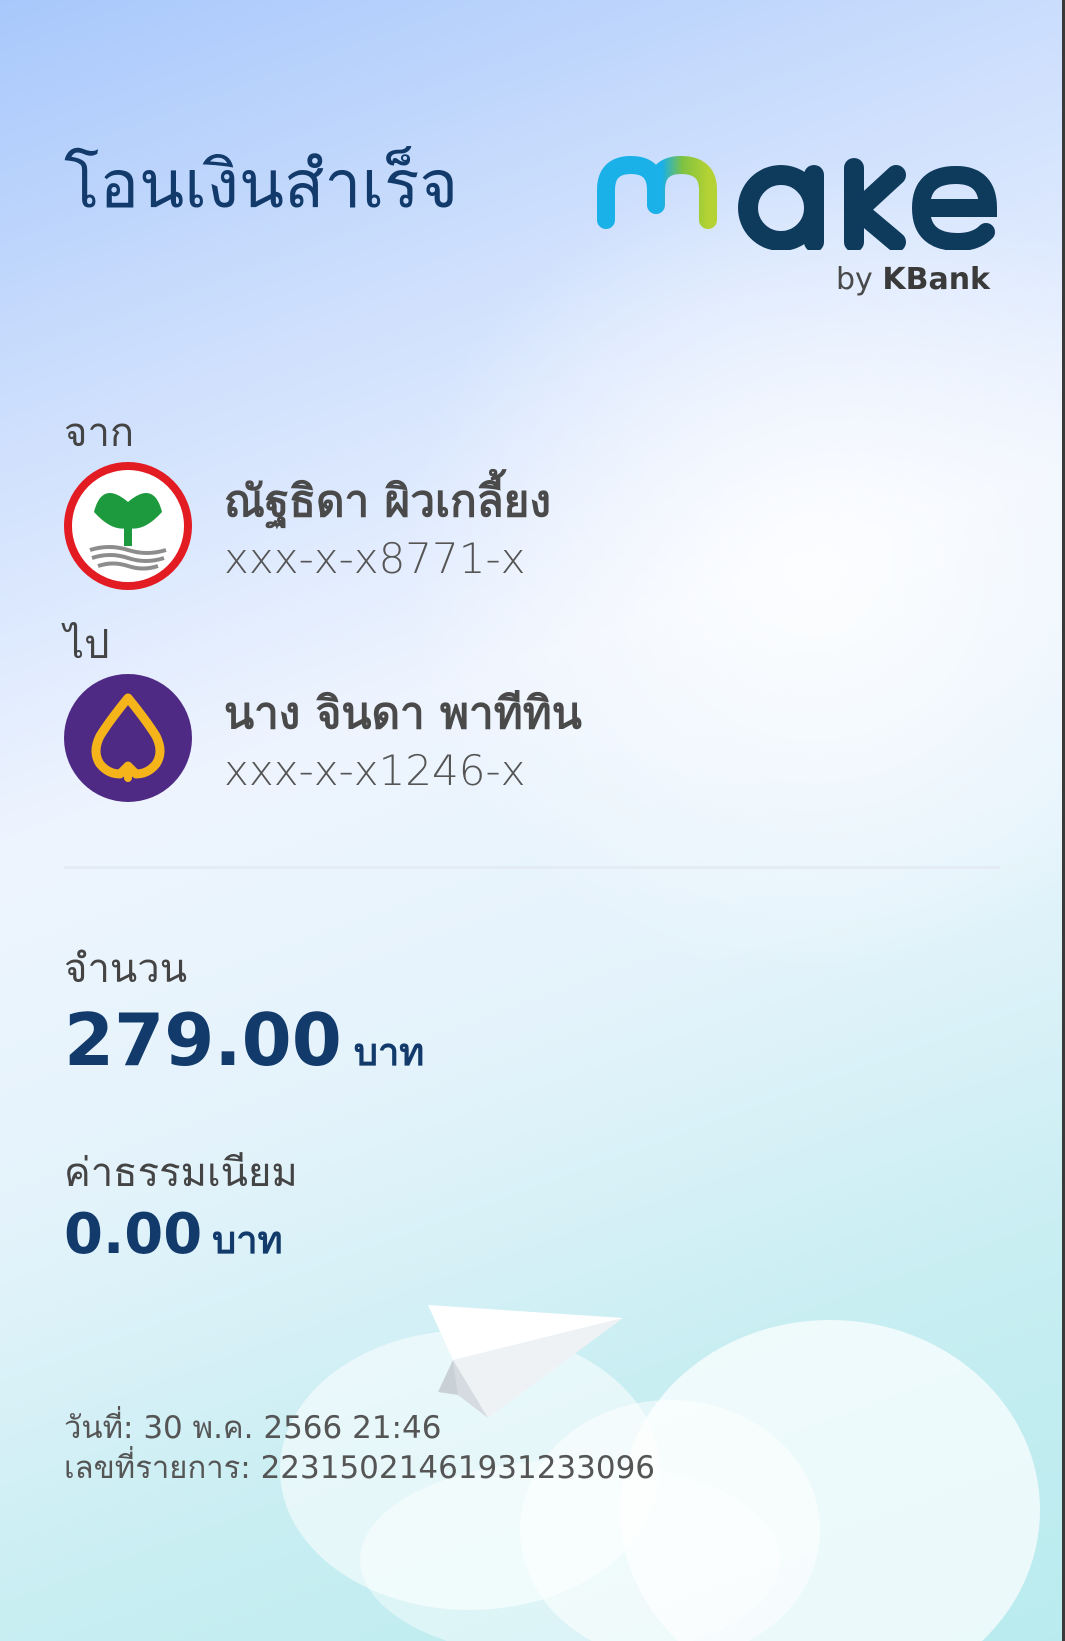  Describe the element at coordinates (797, 203) in the screenshot. I see `make-wordmark-icon` at that location.